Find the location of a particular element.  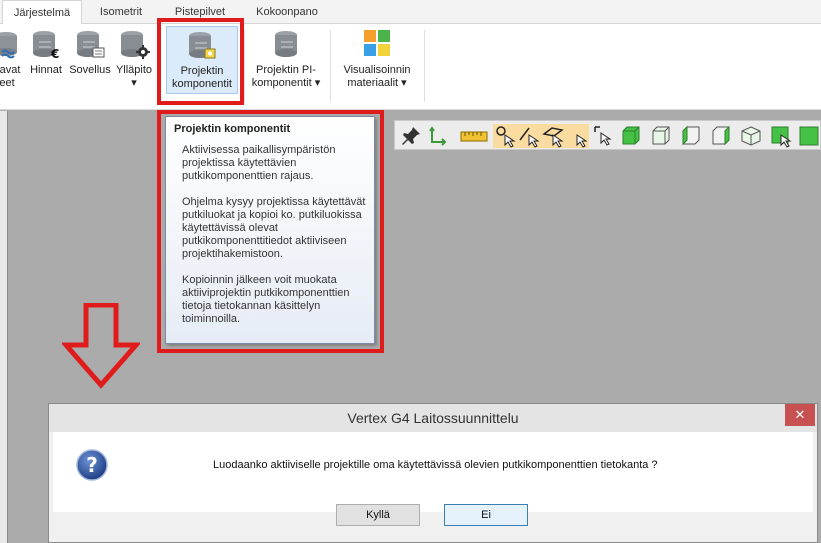

yes-button: Kyllä is located at coordinates (378, 515).